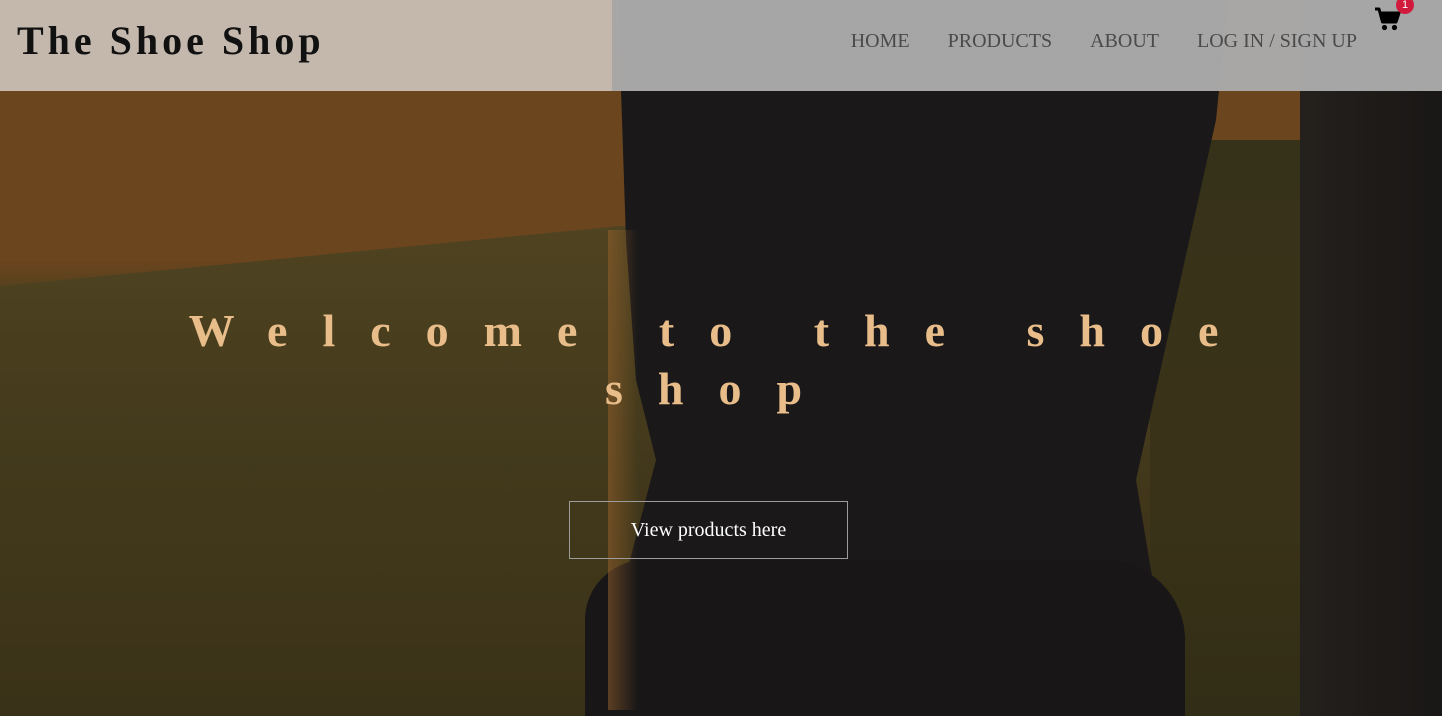  What do you see at coordinates (1277, 41) in the screenshot?
I see `nav-login-signup-link: LOG IN / SIGN UP` at bounding box center [1277, 41].